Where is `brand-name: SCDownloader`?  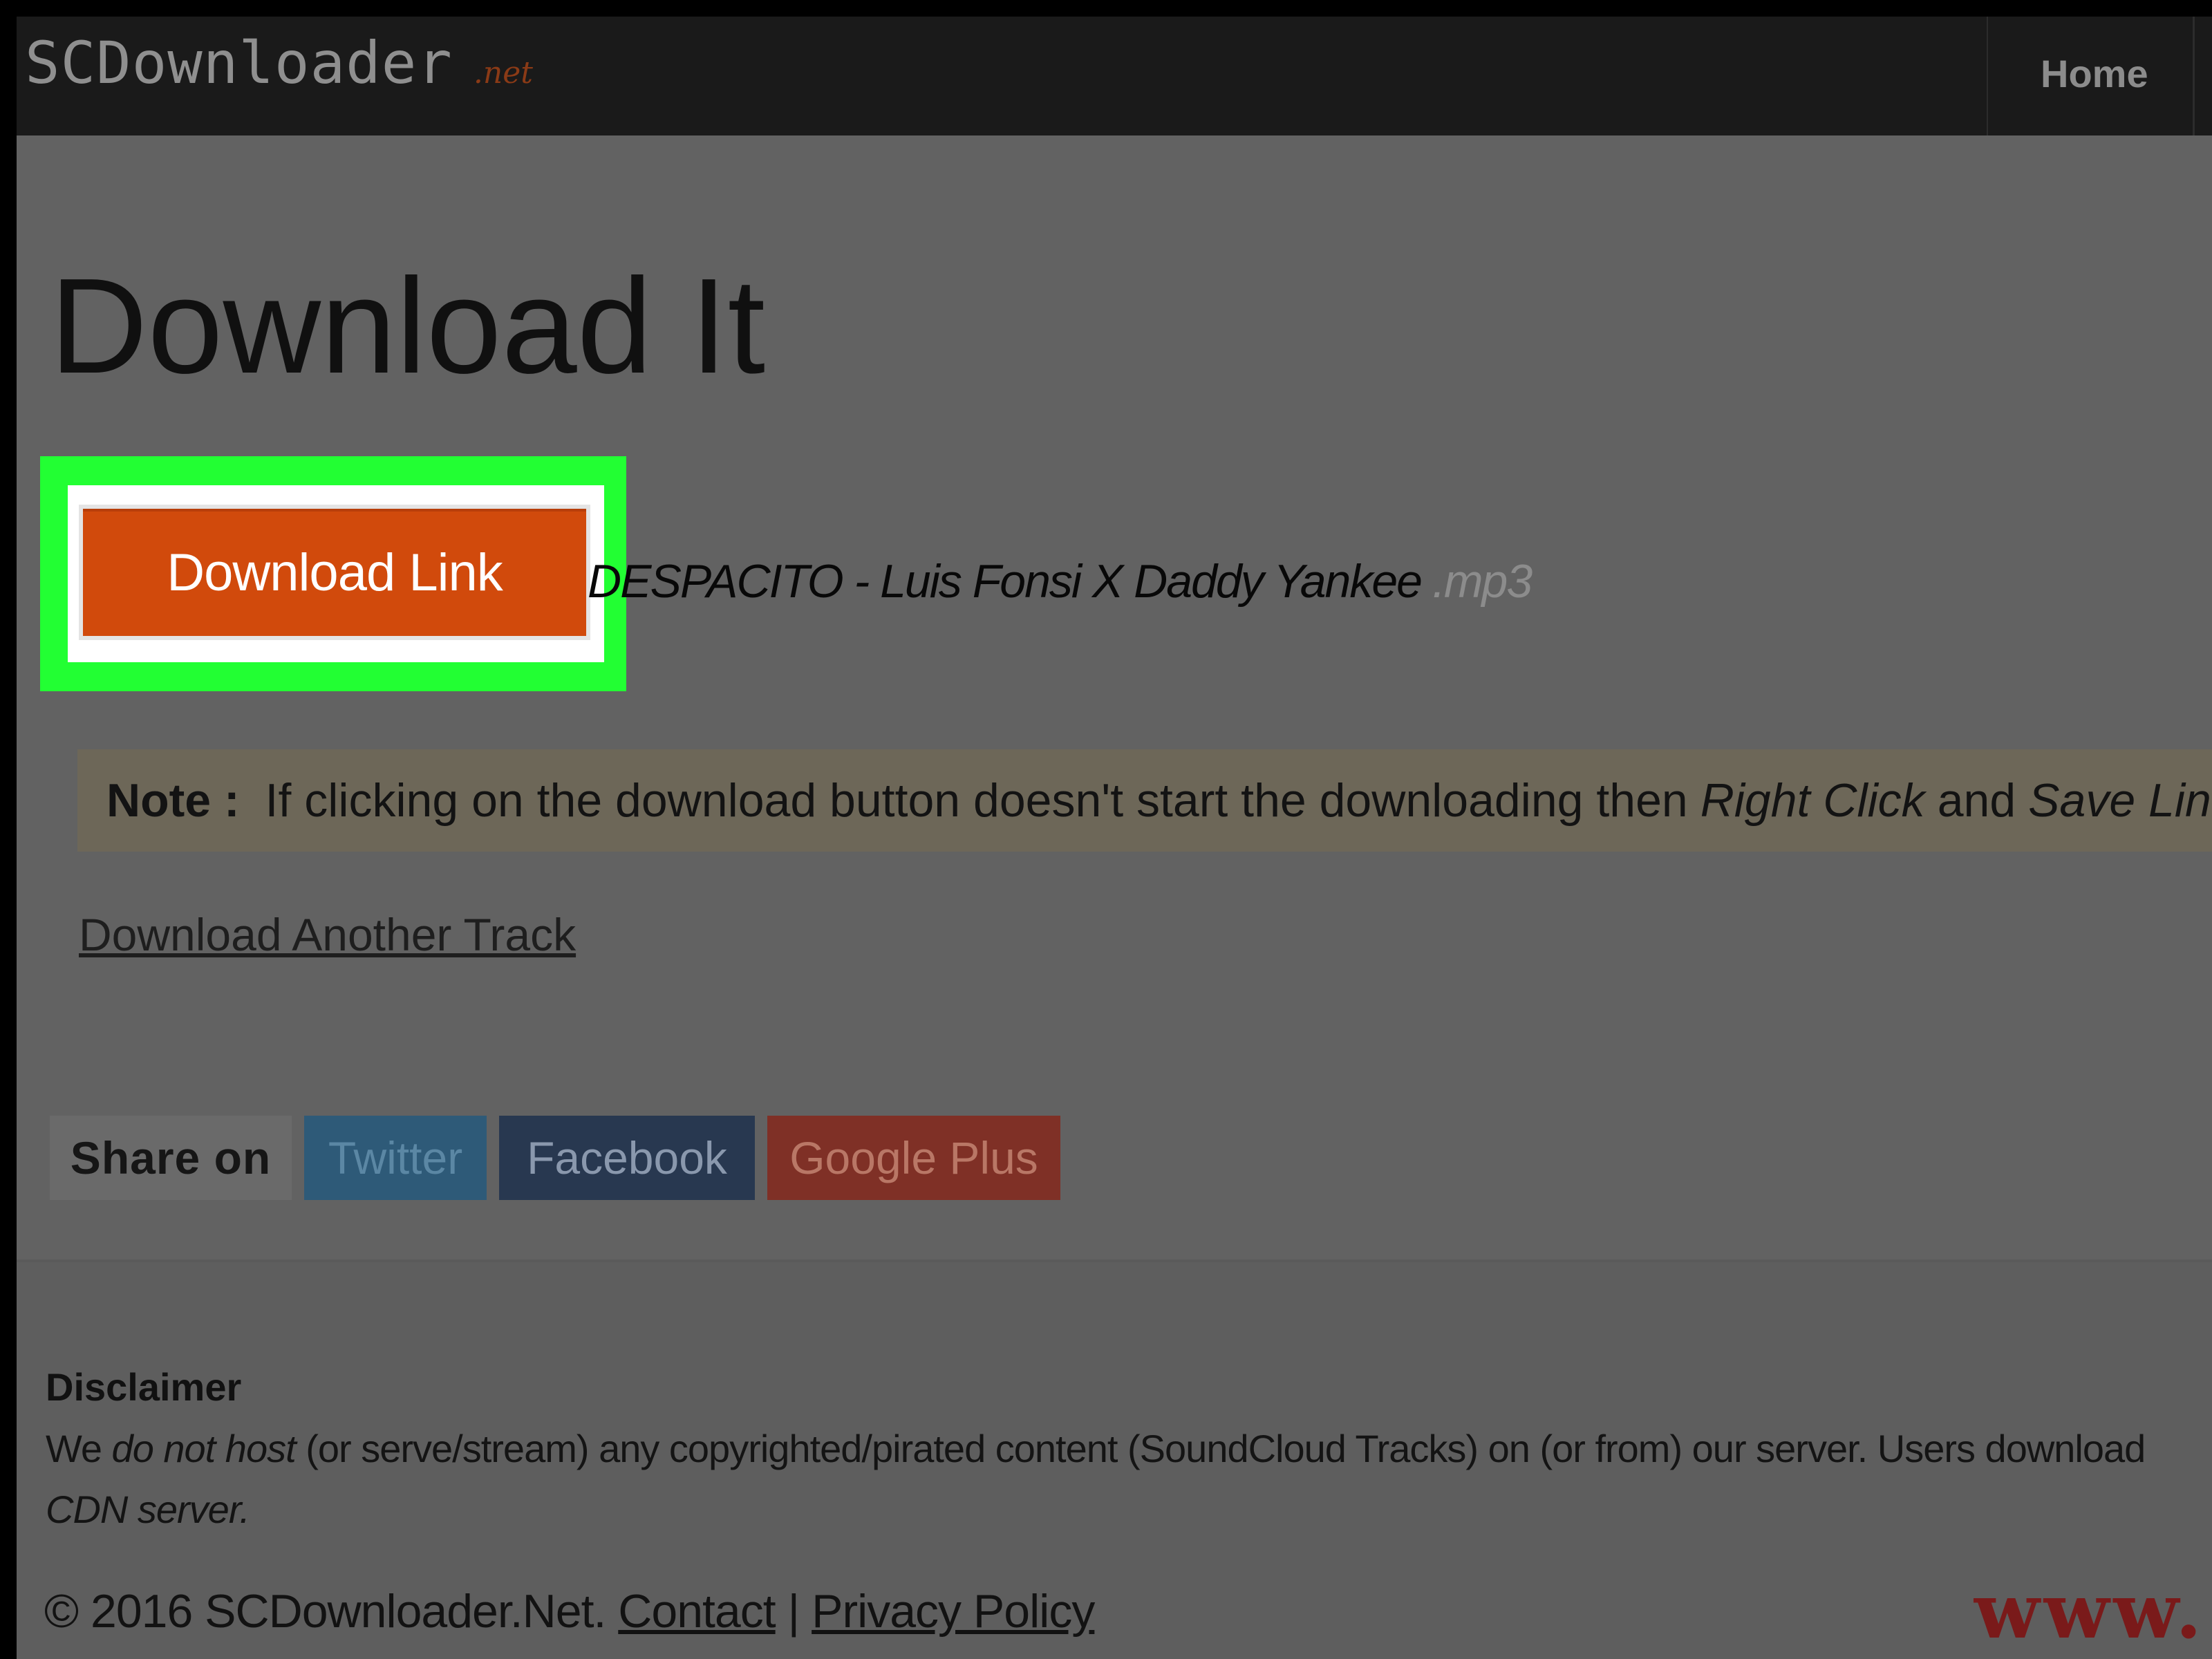 brand-name: SCDownloader is located at coordinates (239, 63).